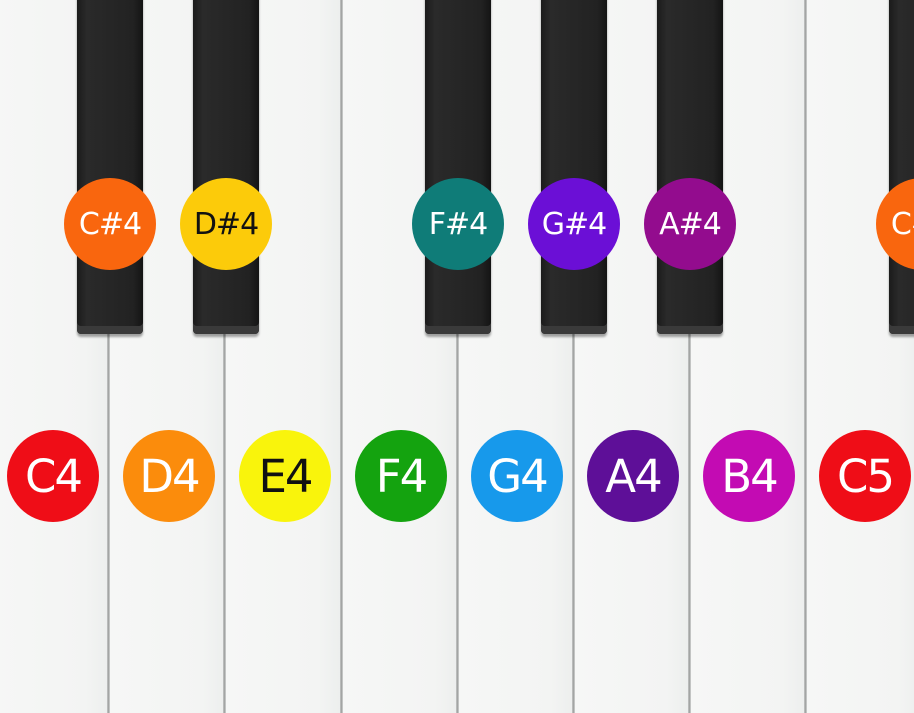 This screenshot has width=914, height=713. I want to click on note-badge-c5: C5, so click(865, 476).